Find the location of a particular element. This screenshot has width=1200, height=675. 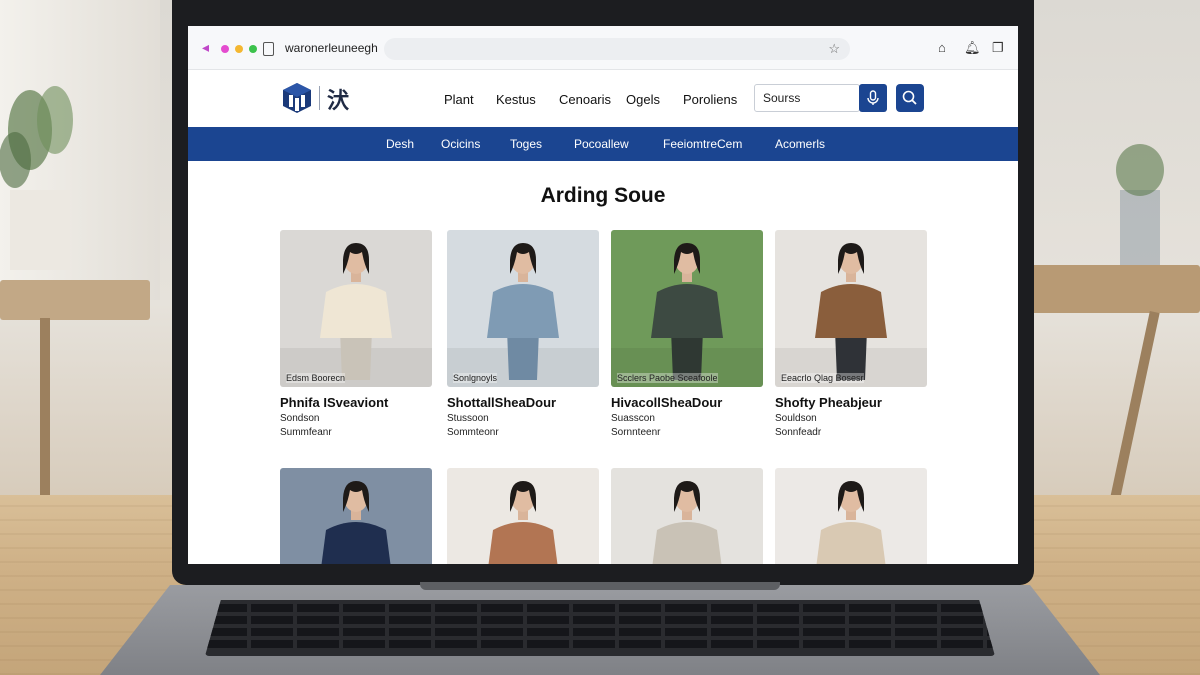

site-header: 汱 Plant Kestus Cenoaris Ogels Poroliens is located at coordinates (603, 99).